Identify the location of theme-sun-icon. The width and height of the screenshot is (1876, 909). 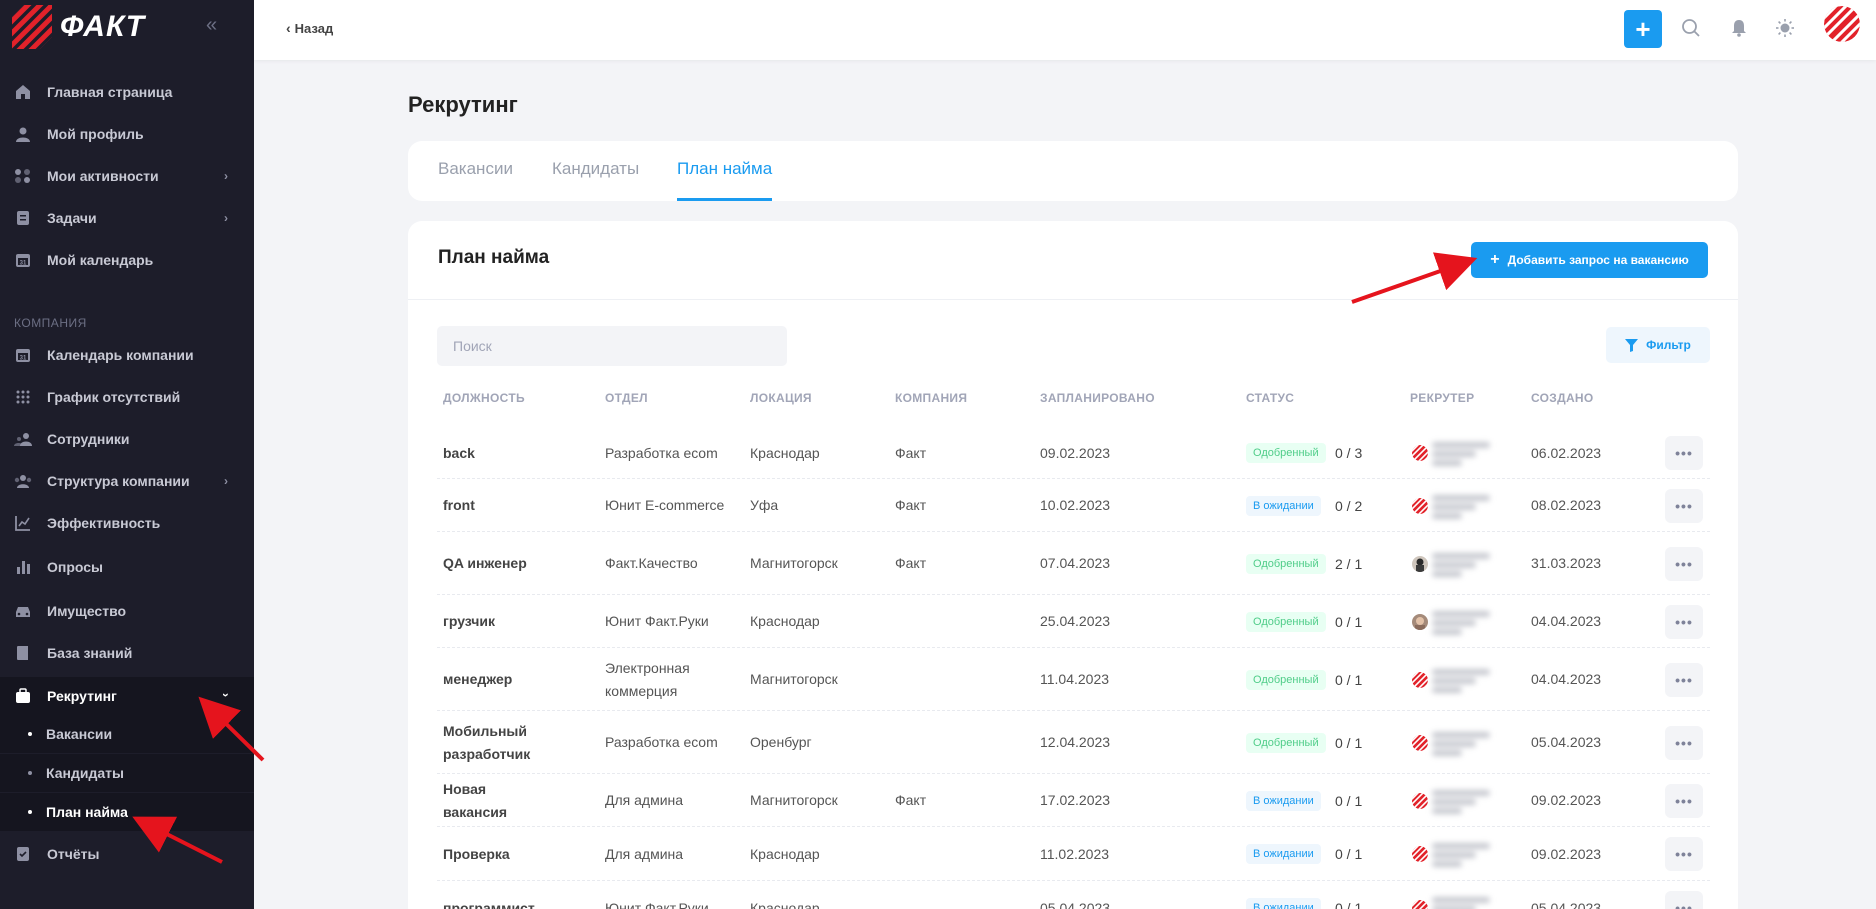
(1785, 28).